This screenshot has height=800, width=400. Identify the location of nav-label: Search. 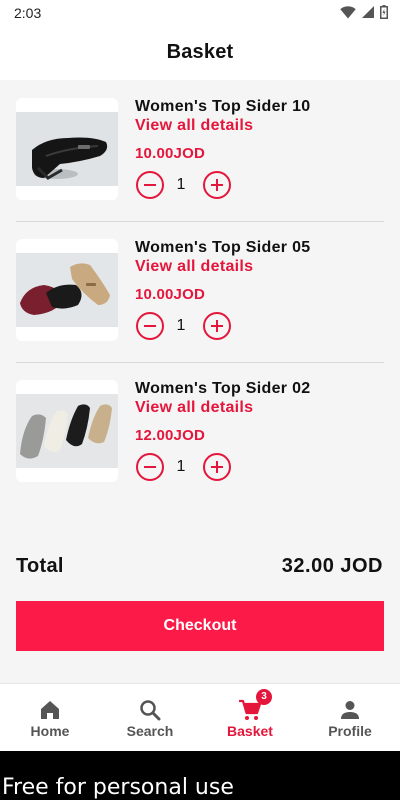
(150, 731).